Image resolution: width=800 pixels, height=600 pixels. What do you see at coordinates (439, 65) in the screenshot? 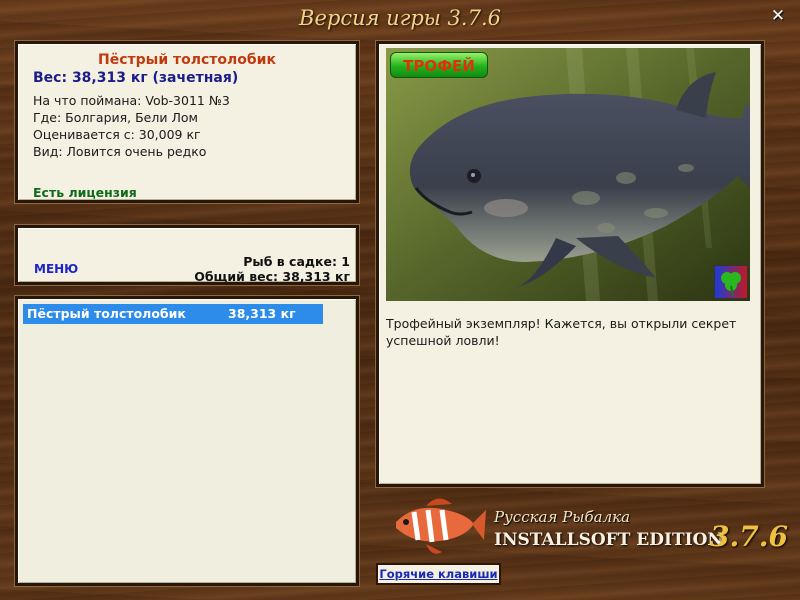
I see `trophy-badge: ТРОФЕЙ` at bounding box center [439, 65].